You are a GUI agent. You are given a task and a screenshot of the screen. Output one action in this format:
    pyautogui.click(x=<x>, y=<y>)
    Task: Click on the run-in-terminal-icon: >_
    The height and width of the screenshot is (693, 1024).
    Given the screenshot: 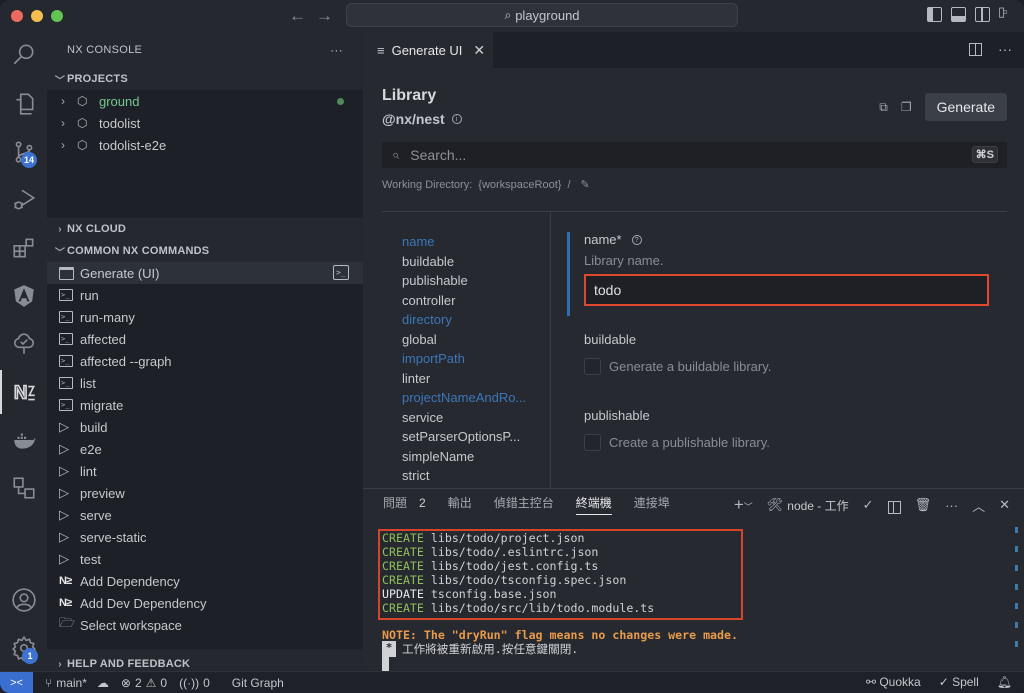 What is the action you would take?
    pyautogui.click(x=341, y=272)
    